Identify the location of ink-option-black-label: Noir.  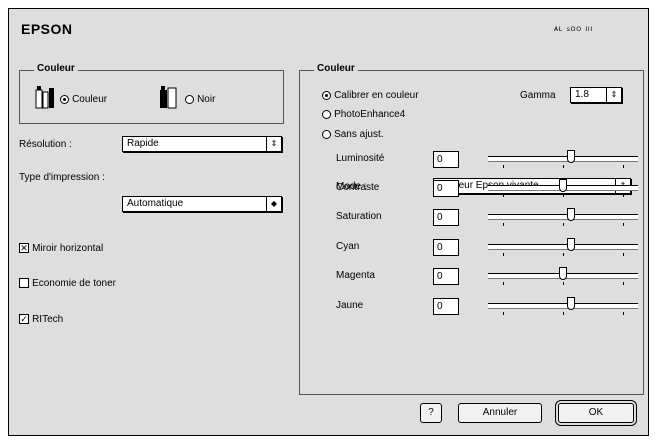
(206, 99).